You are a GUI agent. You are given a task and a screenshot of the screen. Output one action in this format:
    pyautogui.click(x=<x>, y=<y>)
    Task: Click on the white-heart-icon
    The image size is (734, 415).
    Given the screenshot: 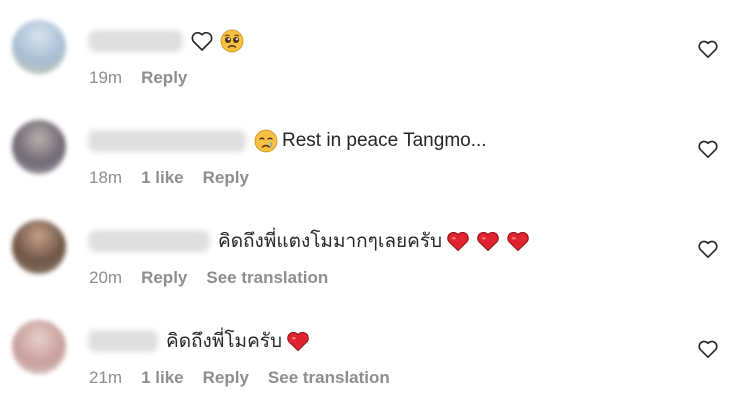 What is the action you would take?
    pyautogui.click(x=202, y=41)
    